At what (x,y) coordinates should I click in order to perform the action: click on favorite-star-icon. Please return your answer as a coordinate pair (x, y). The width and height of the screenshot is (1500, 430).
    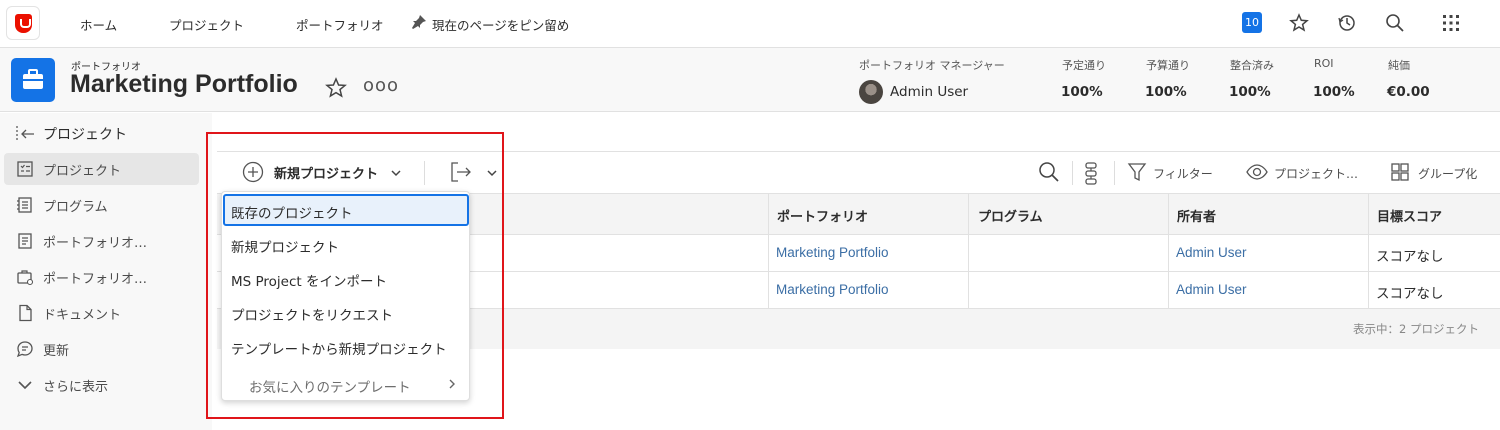
    Looking at the image, I should click on (336, 88).